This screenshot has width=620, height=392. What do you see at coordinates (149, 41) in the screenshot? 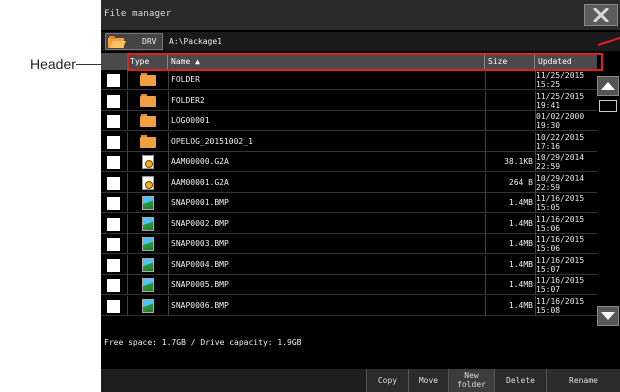
I see `drive-label: DRV` at bounding box center [149, 41].